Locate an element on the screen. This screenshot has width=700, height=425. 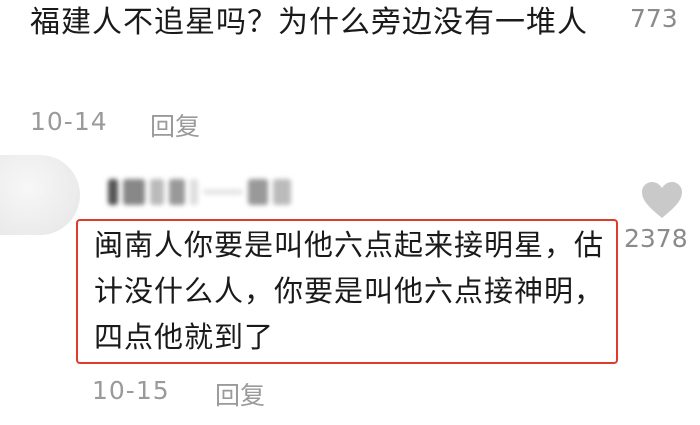
username-blurred is located at coordinates (203, 192).